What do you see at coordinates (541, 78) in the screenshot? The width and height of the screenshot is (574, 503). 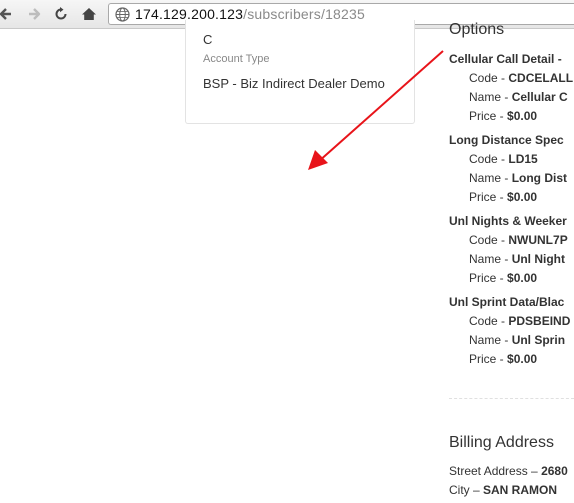 I see `option-code: CDCELALL` at bounding box center [541, 78].